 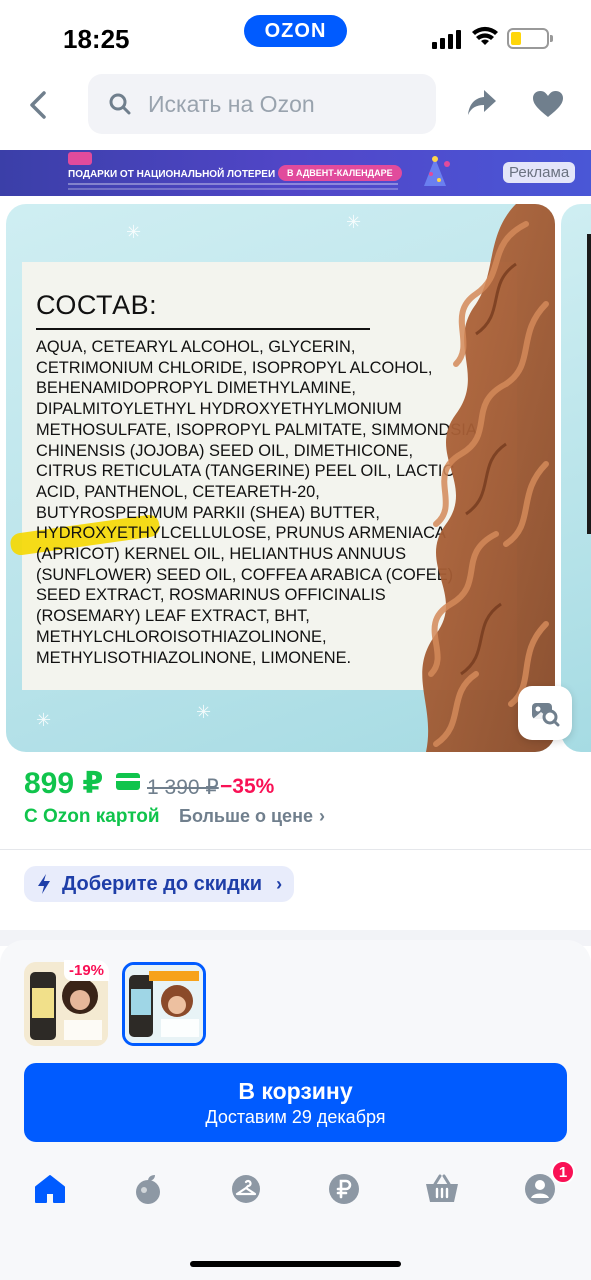 I want to click on ad-headline: ПОДАРКИ ОТ НАЦИОНАЛЬНОЙ ЛОТЕРЕИ, so click(x=172, y=174).